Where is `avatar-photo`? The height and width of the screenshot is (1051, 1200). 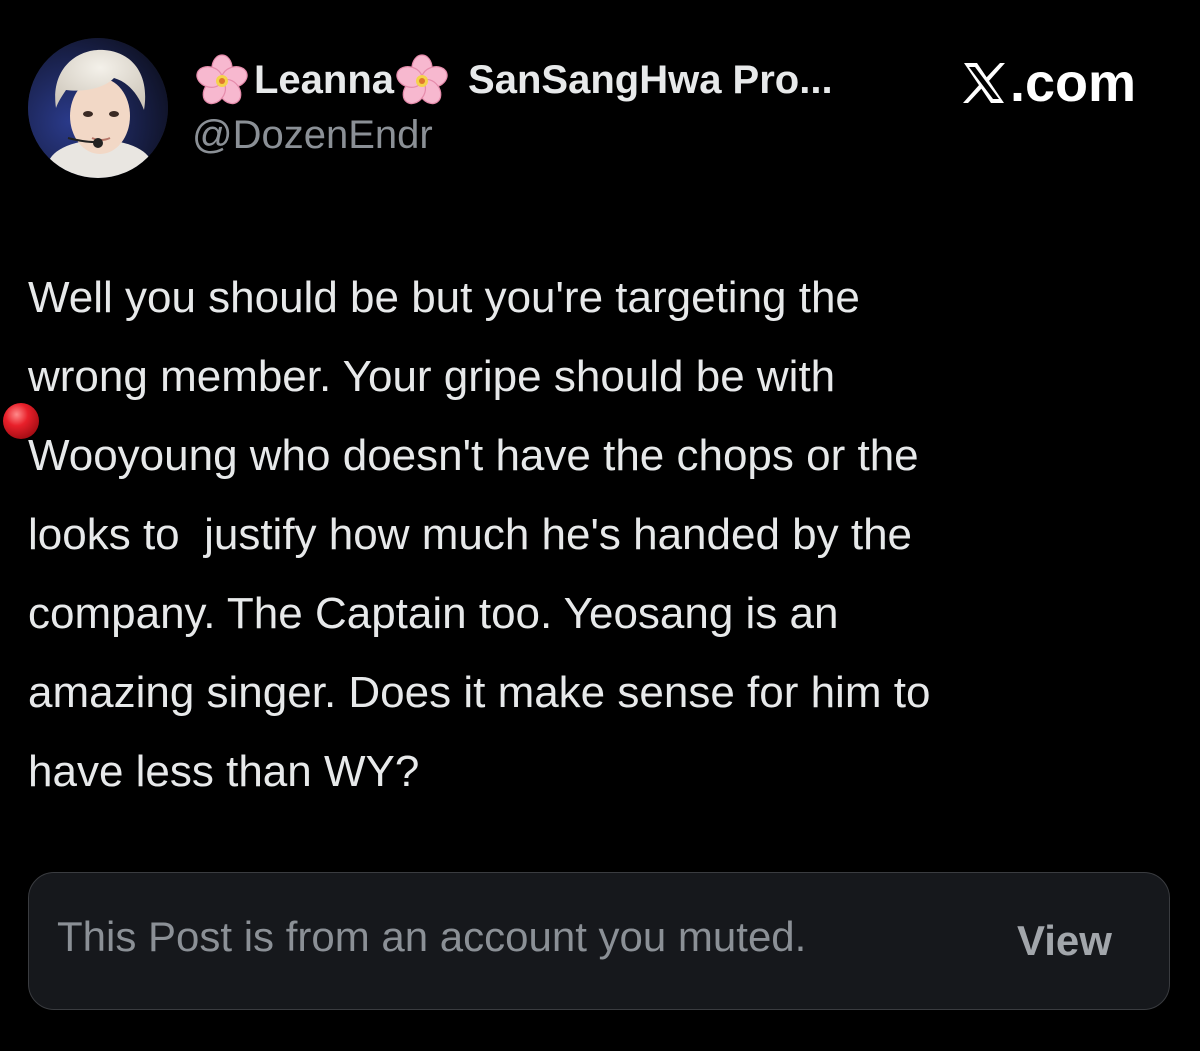
avatar-photo is located at coordinates (98, 108).